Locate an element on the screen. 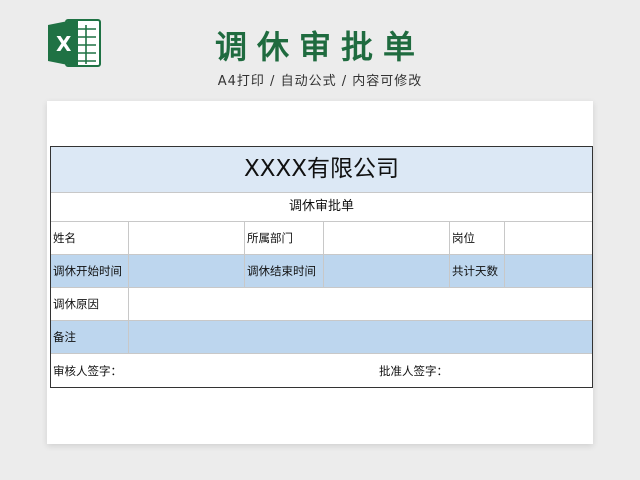 Image resolution: width=640 pixels, height=480 pixels. end-field is located at coordinates (387, 271).